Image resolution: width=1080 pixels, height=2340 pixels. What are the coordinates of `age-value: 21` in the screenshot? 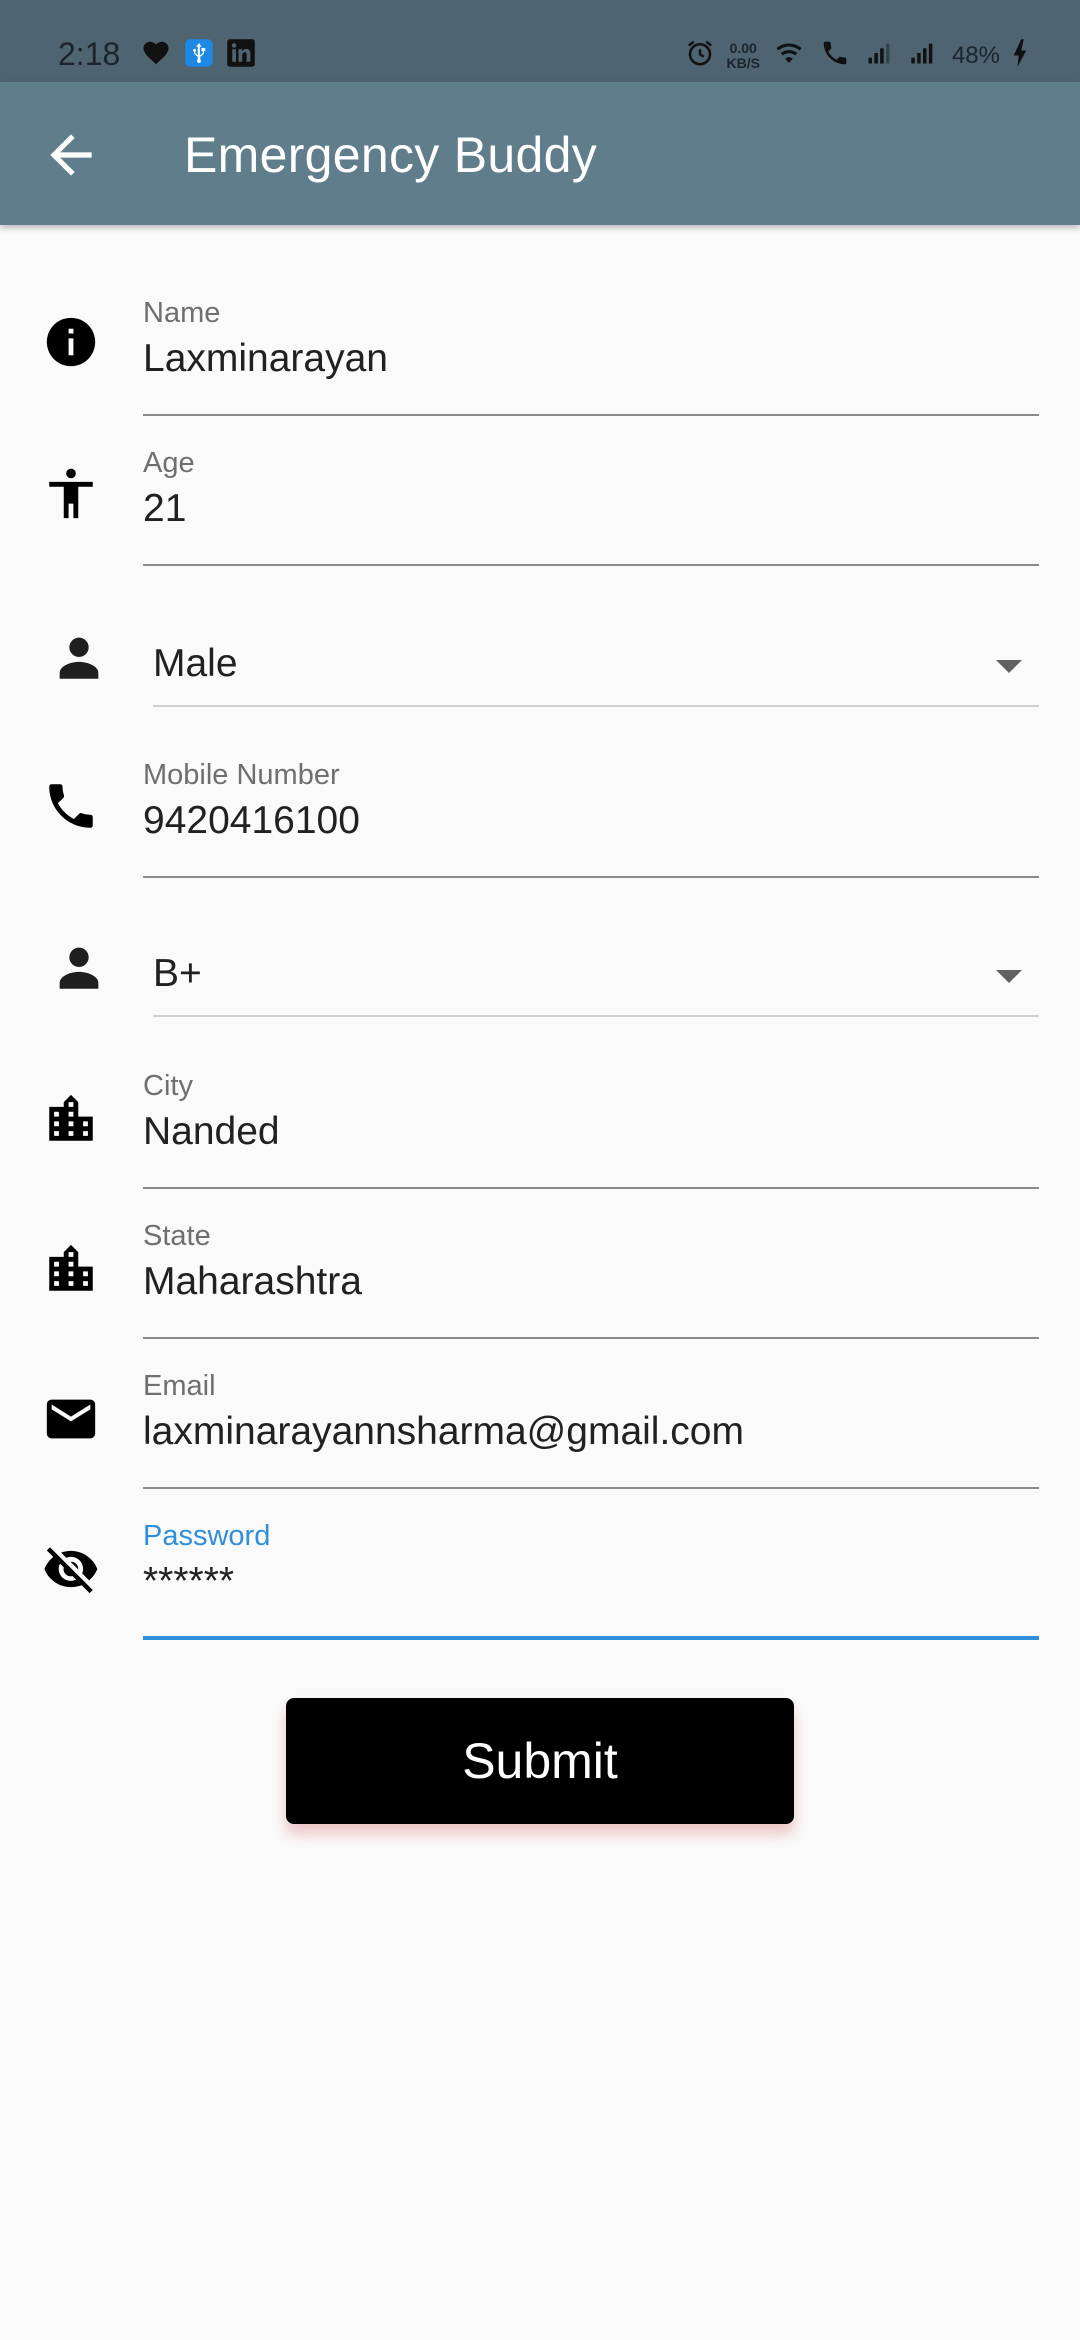 It's located at (164, 509).